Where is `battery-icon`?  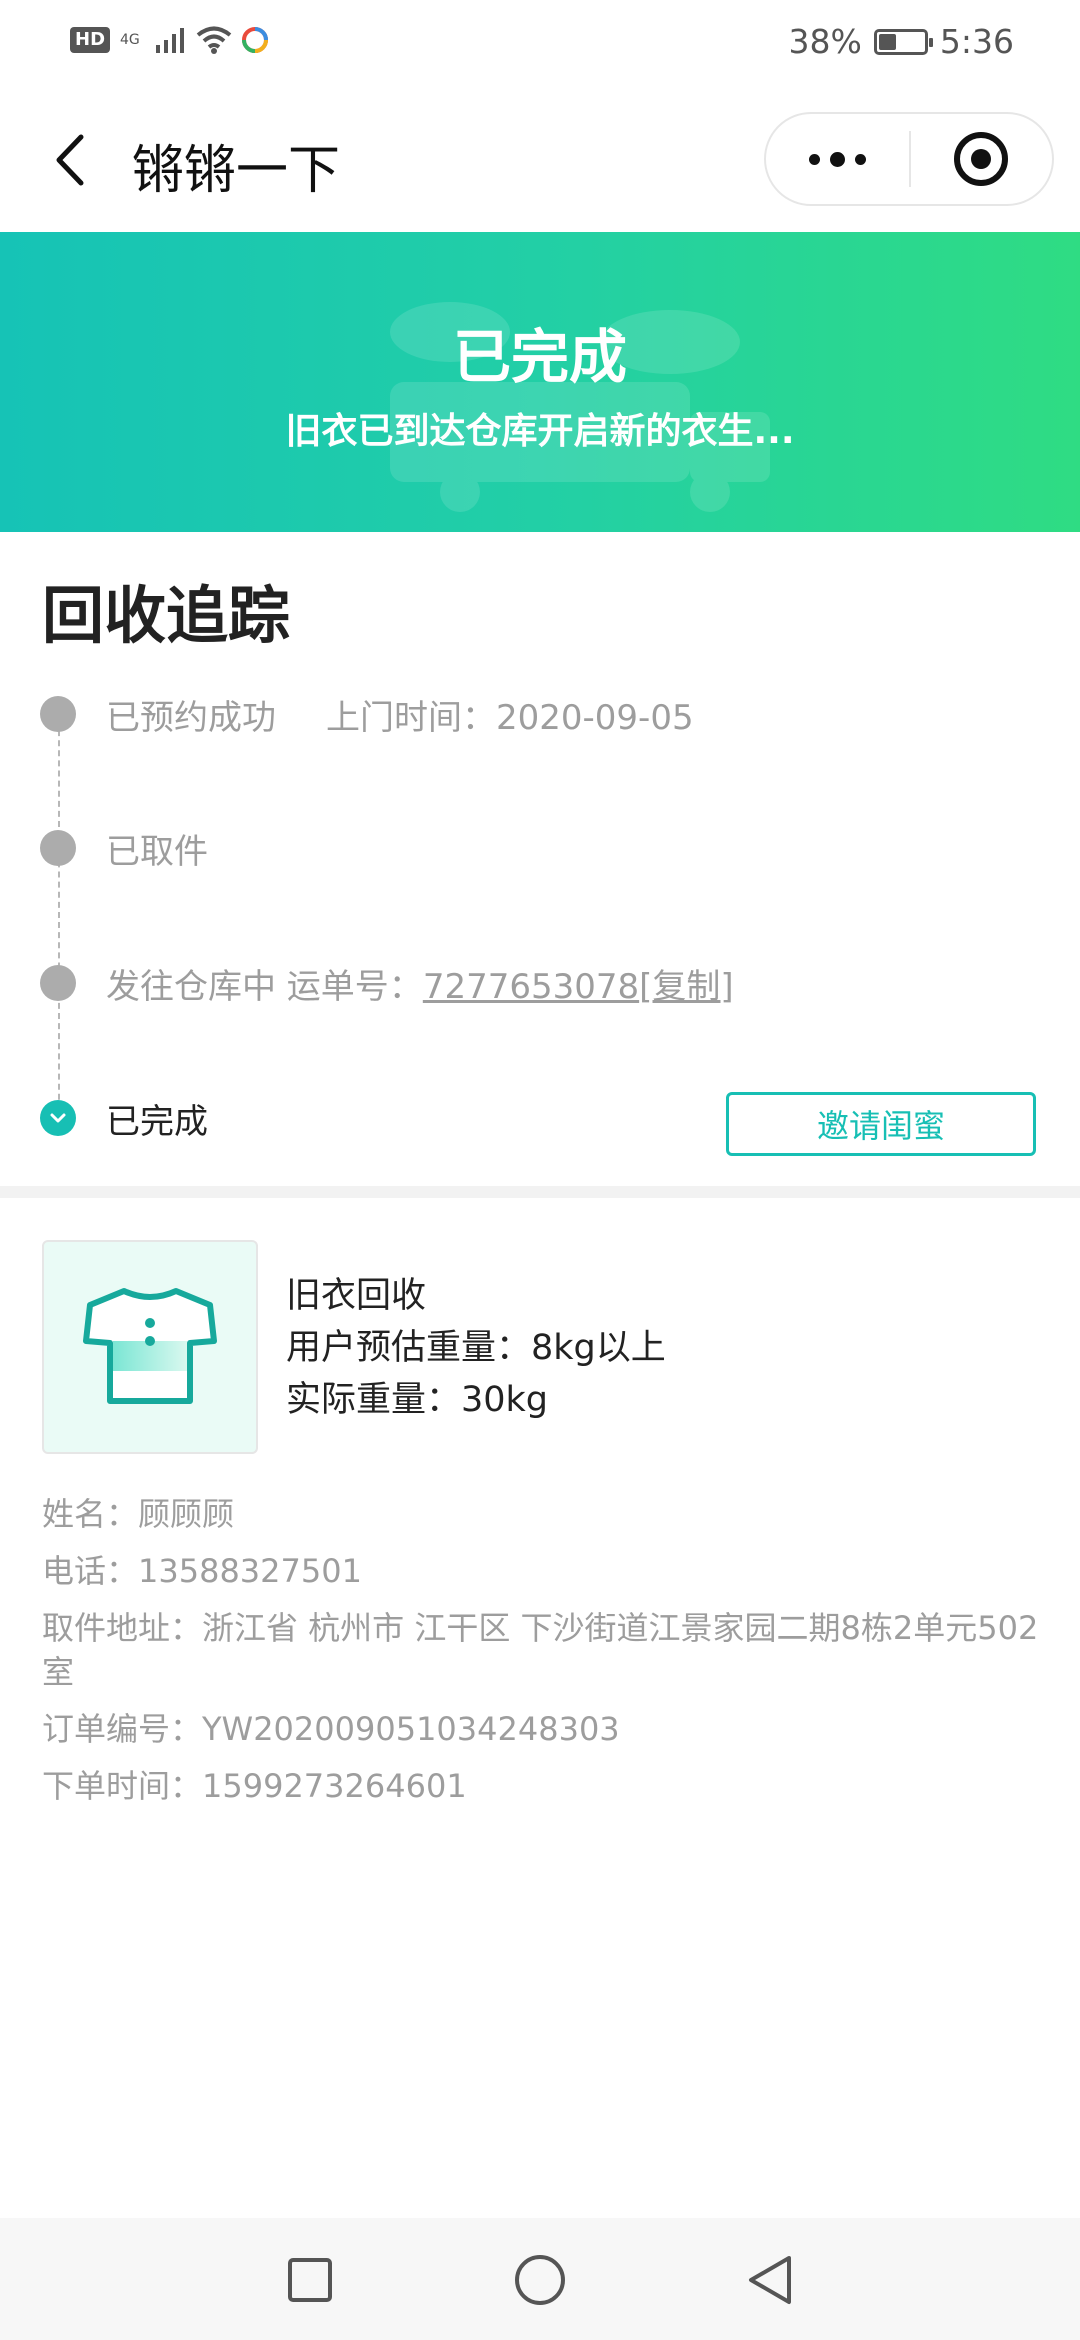
battery-icon is located at coordinates (903, 41).